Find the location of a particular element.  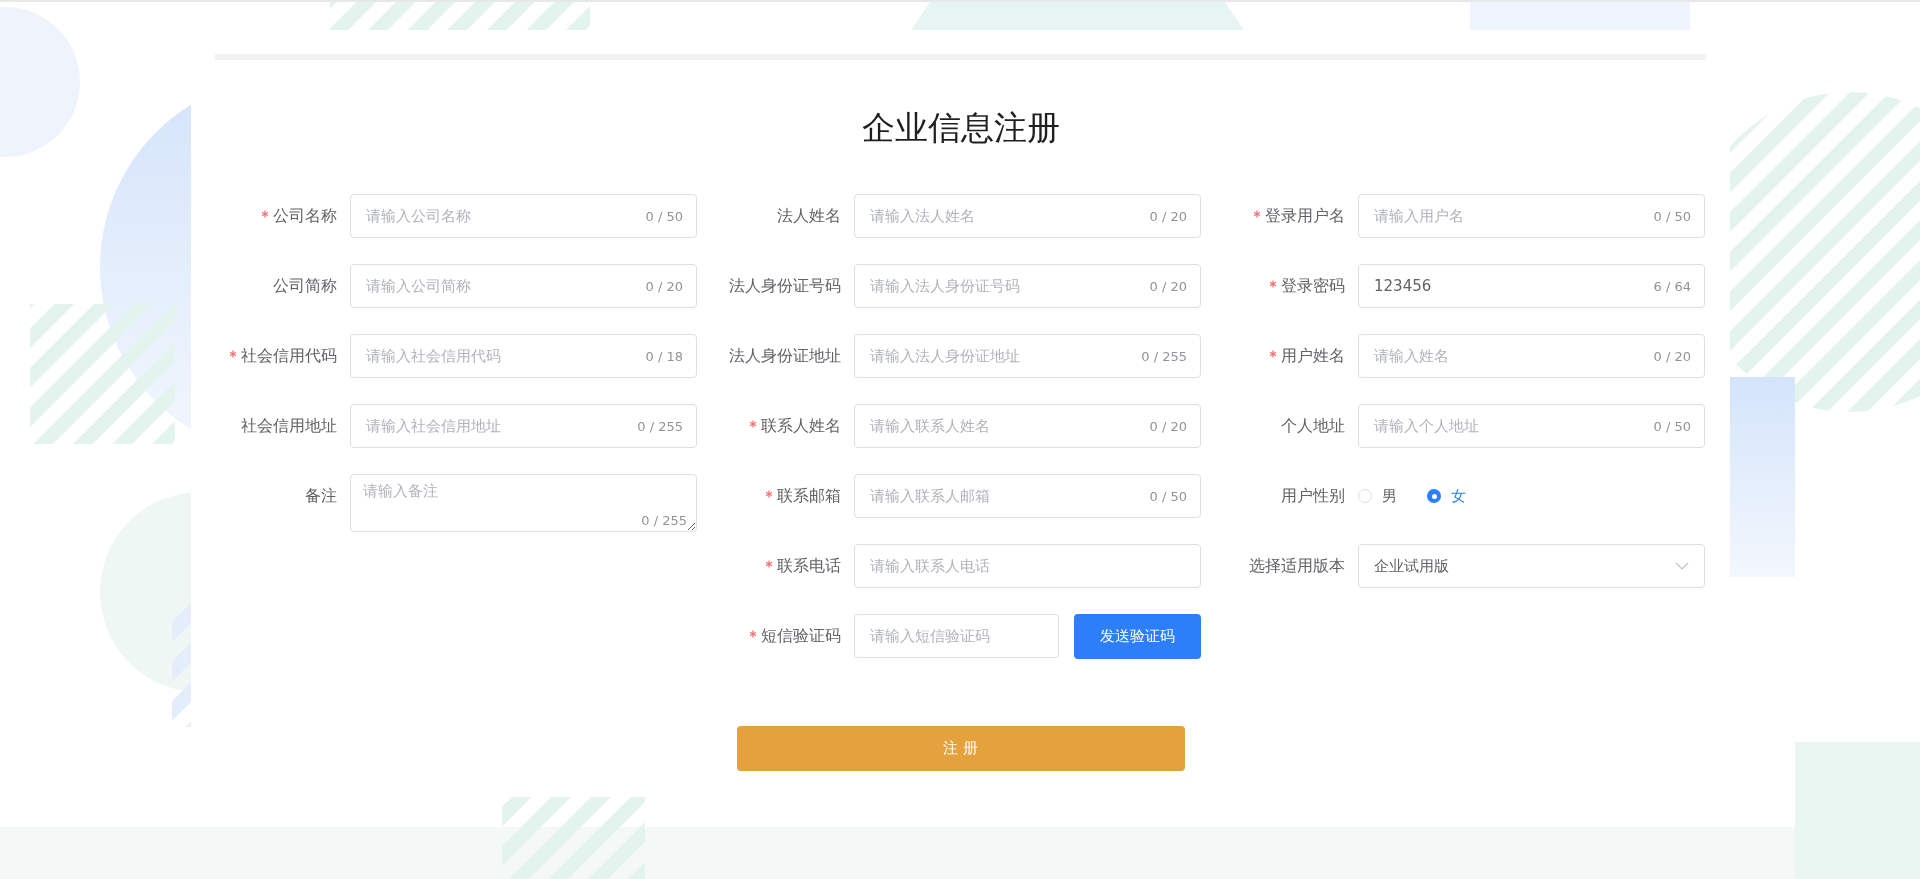

radio-label: 男 is located at coordinates (1389, 496).